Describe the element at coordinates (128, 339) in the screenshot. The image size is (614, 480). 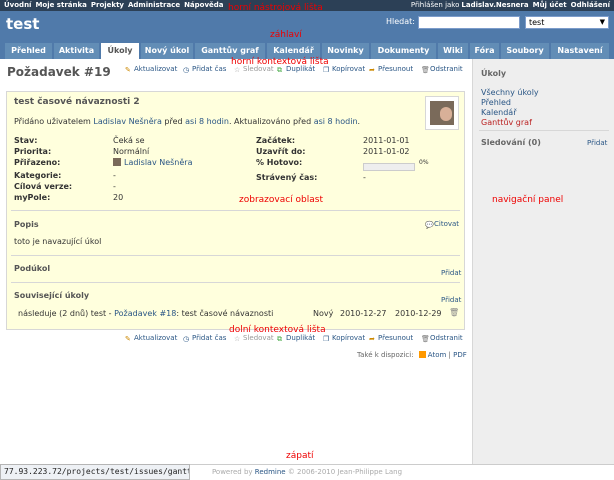
I see `edit-icon: ✎` at that location.